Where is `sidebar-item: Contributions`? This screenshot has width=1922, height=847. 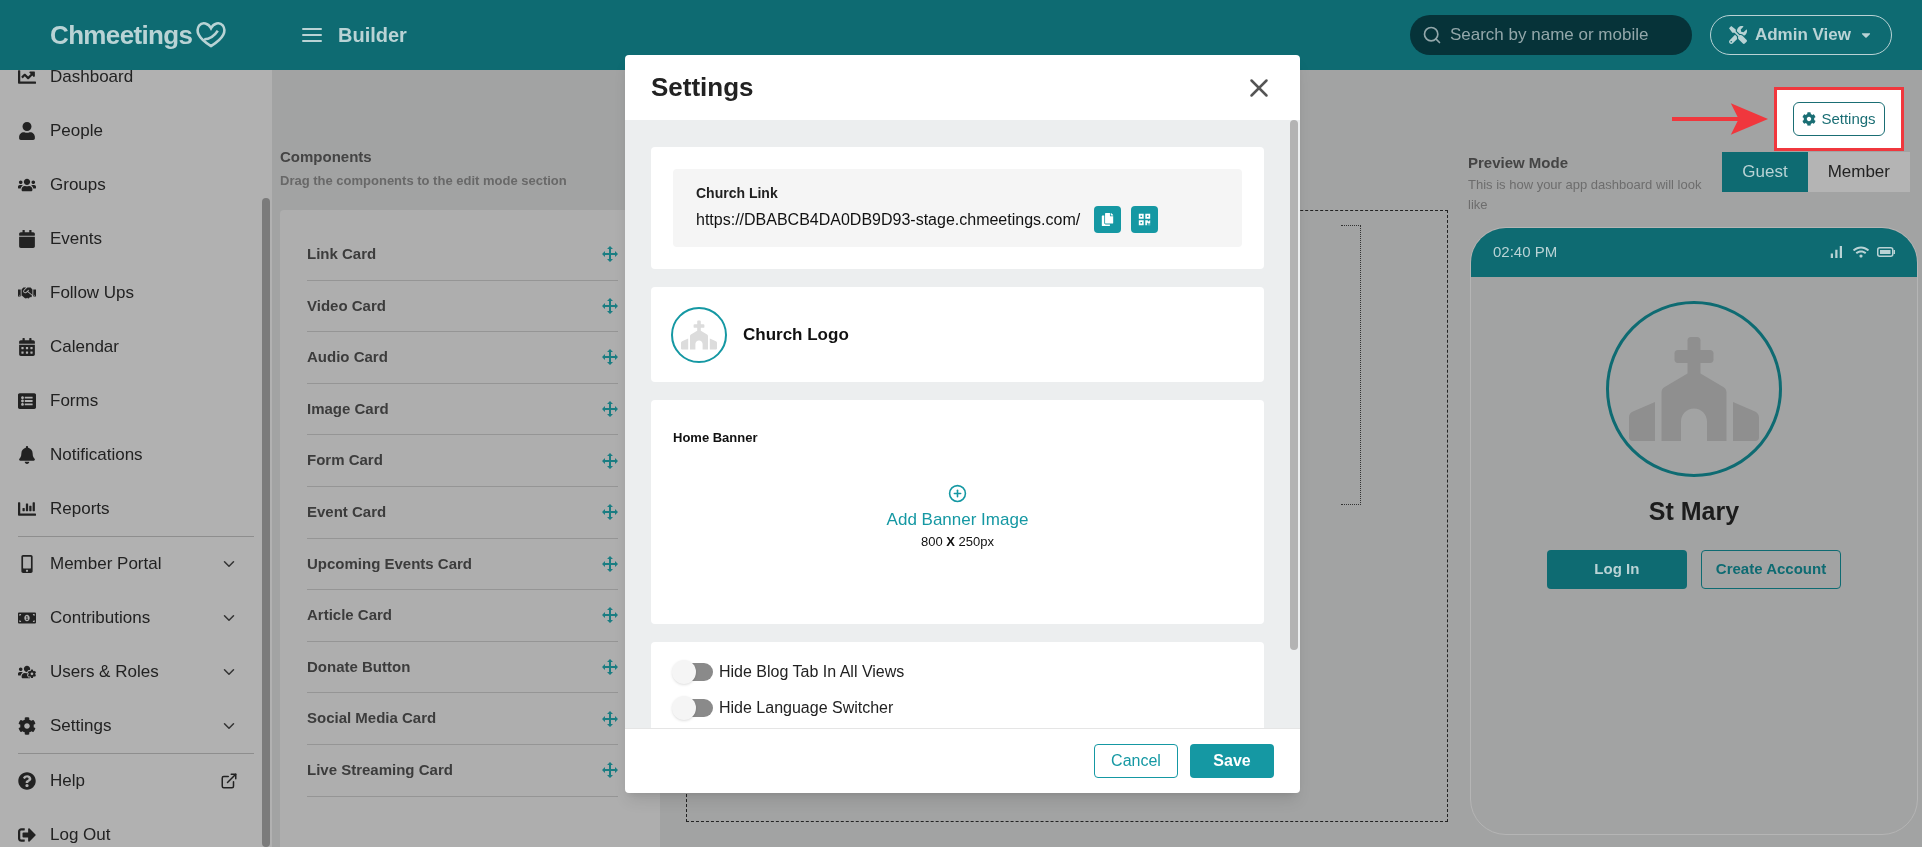
sidebar-item: Contributions is located at coordinates (100, 618).